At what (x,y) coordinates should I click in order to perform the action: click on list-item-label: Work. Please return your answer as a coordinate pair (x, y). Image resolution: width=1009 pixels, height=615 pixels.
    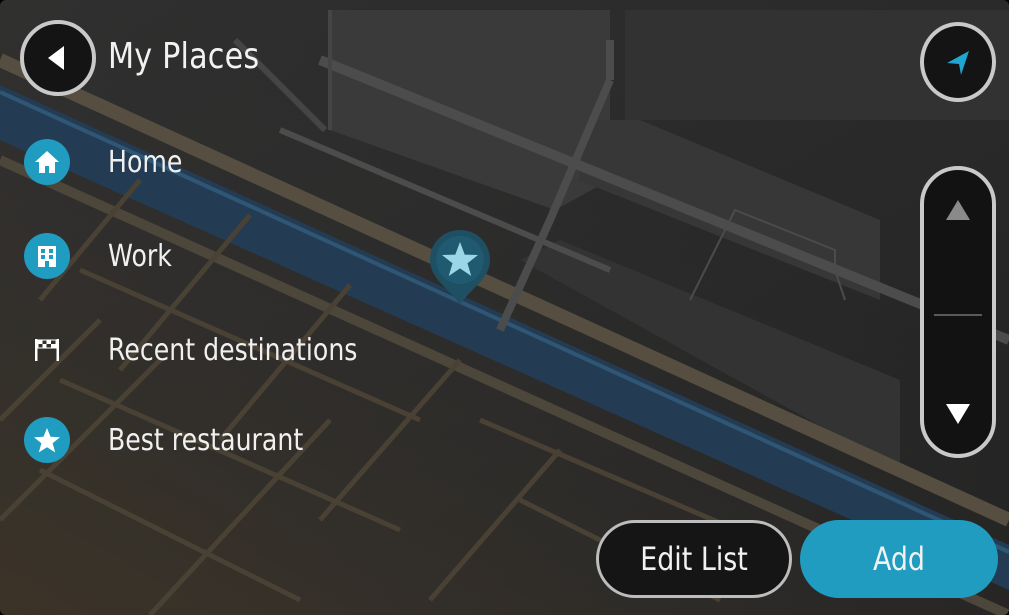
    Looking at the image, I should click on (140, 256).